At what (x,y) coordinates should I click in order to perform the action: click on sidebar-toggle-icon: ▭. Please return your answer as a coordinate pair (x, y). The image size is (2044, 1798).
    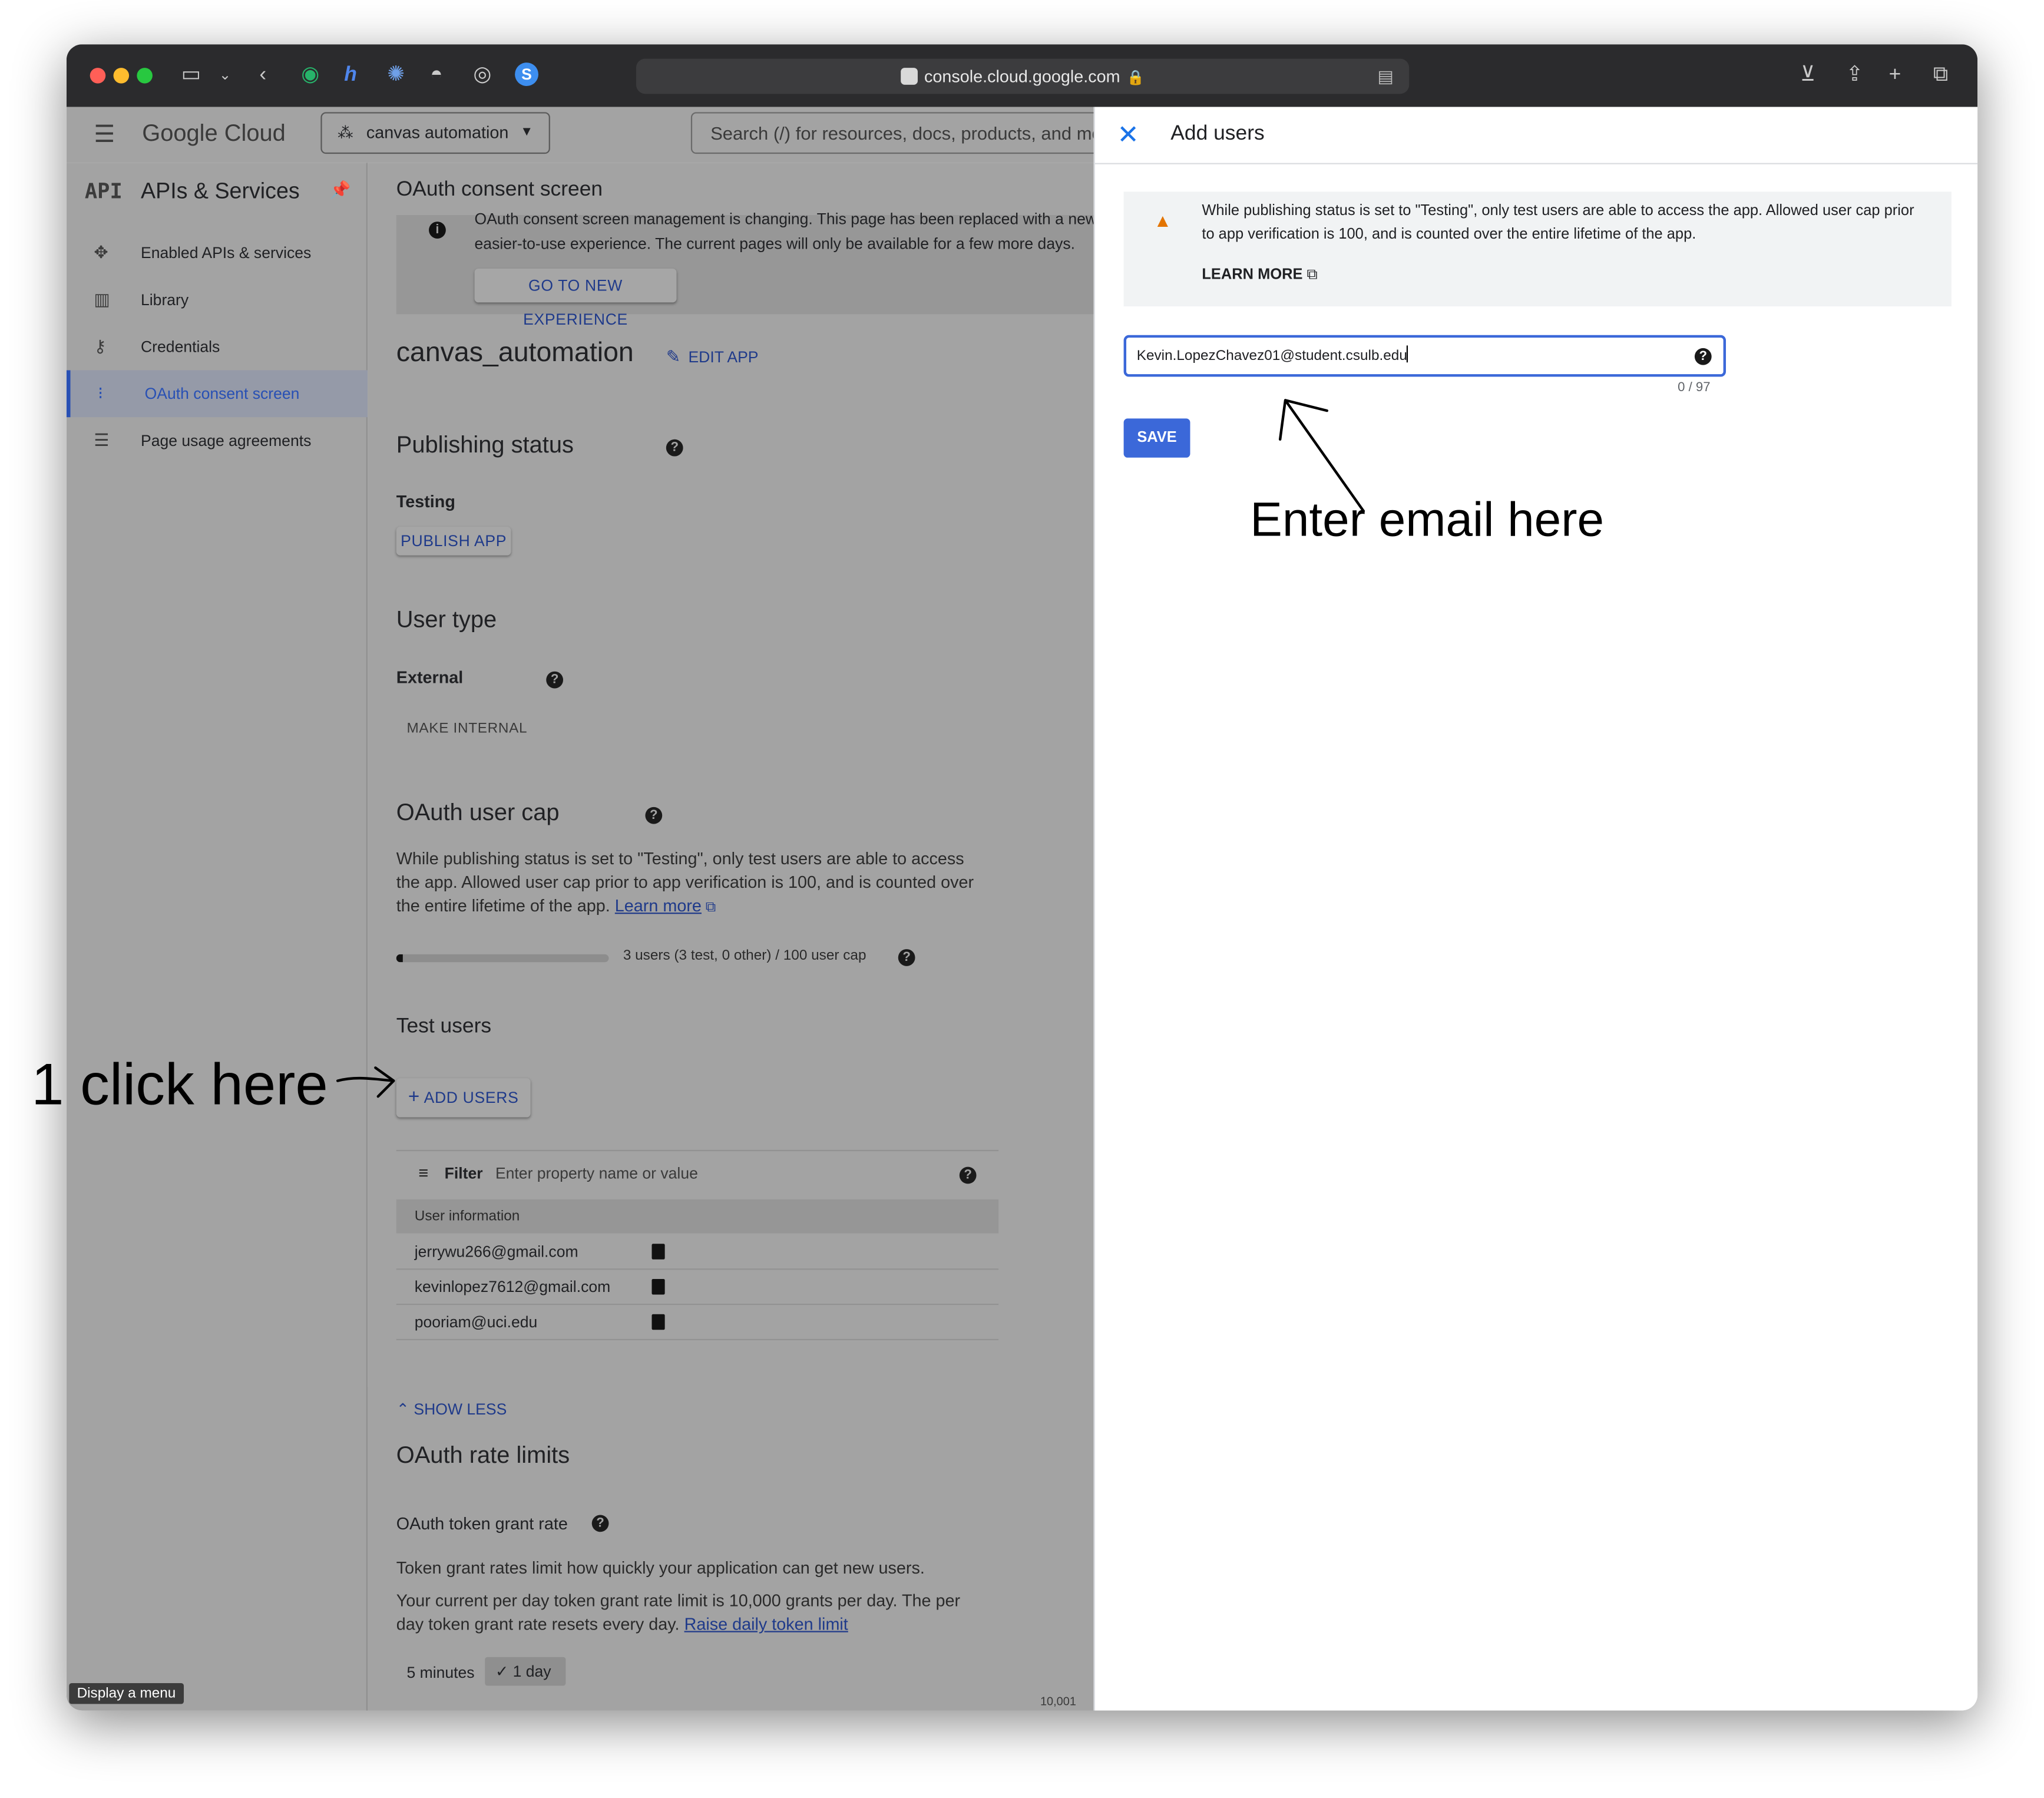
    Looking at the image, I should click on (191, 75).